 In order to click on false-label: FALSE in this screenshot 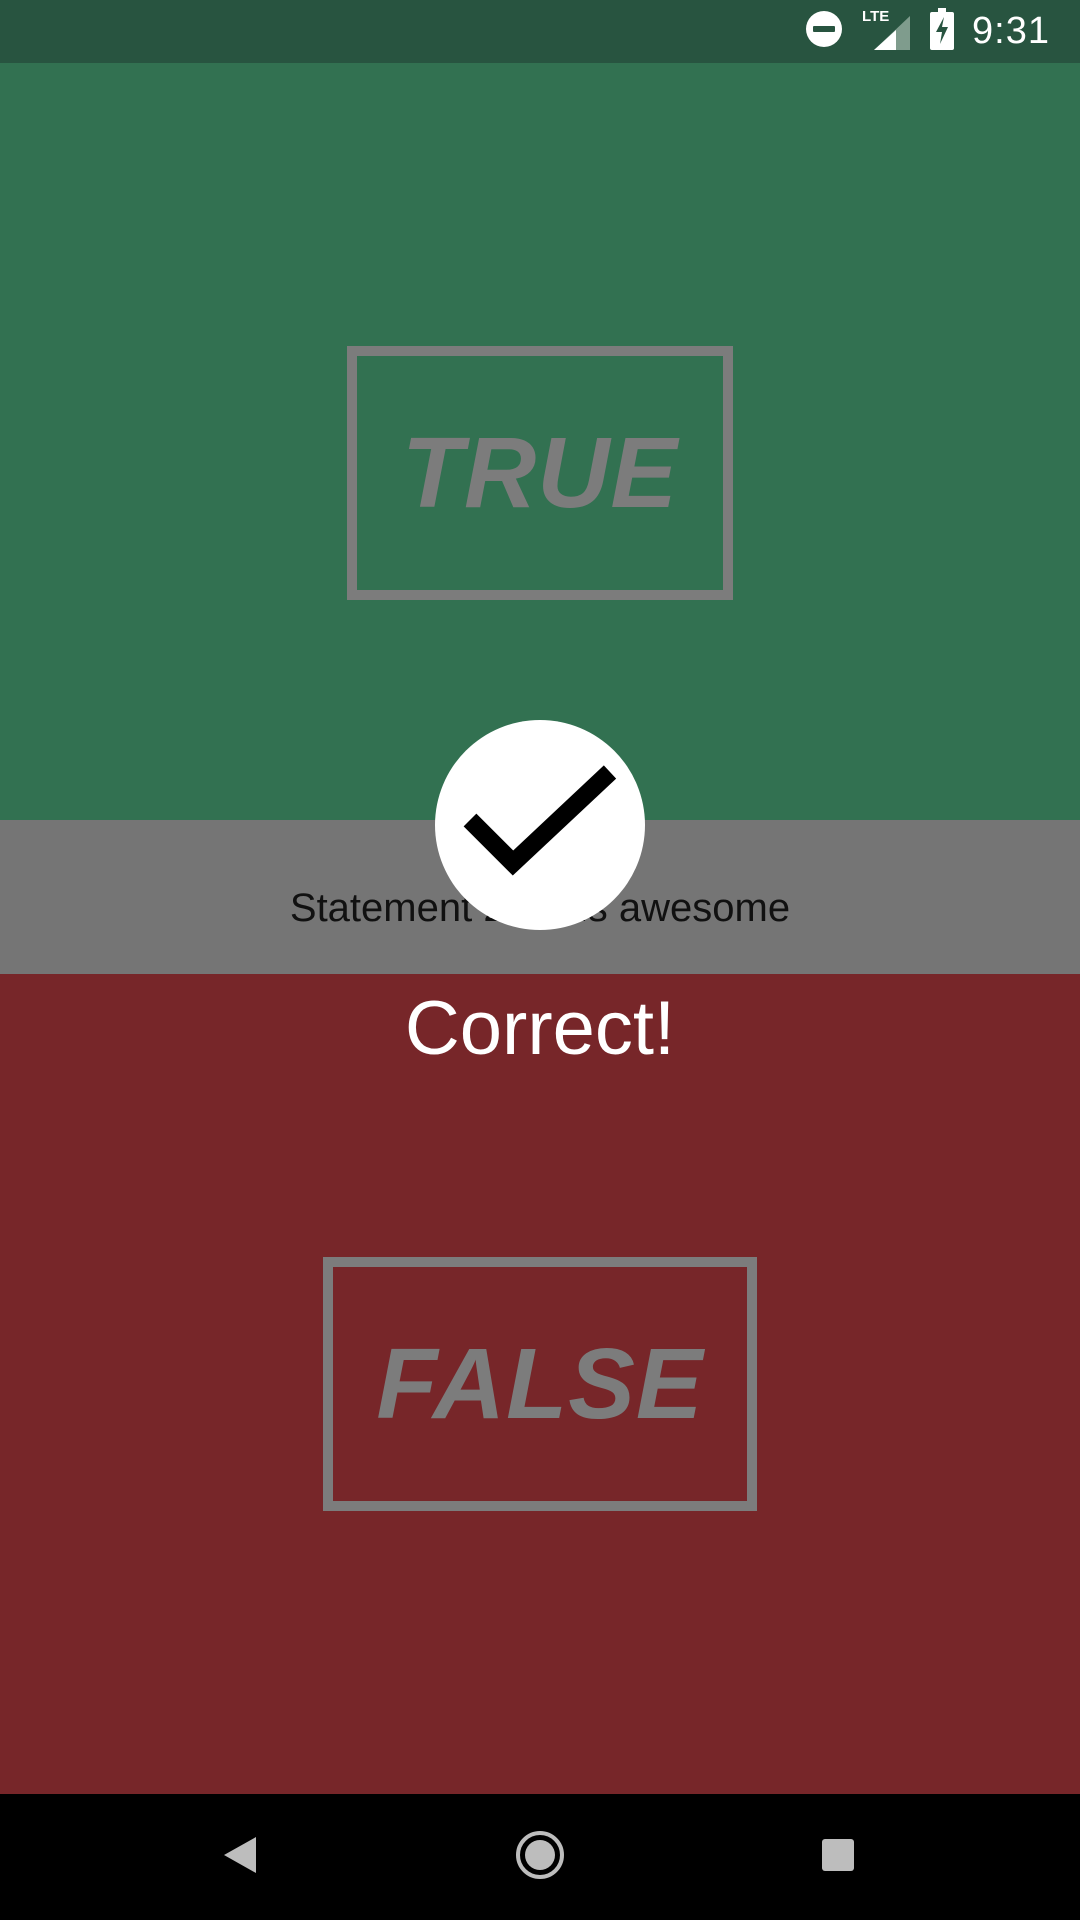, I will do `click(540, 1383)`.